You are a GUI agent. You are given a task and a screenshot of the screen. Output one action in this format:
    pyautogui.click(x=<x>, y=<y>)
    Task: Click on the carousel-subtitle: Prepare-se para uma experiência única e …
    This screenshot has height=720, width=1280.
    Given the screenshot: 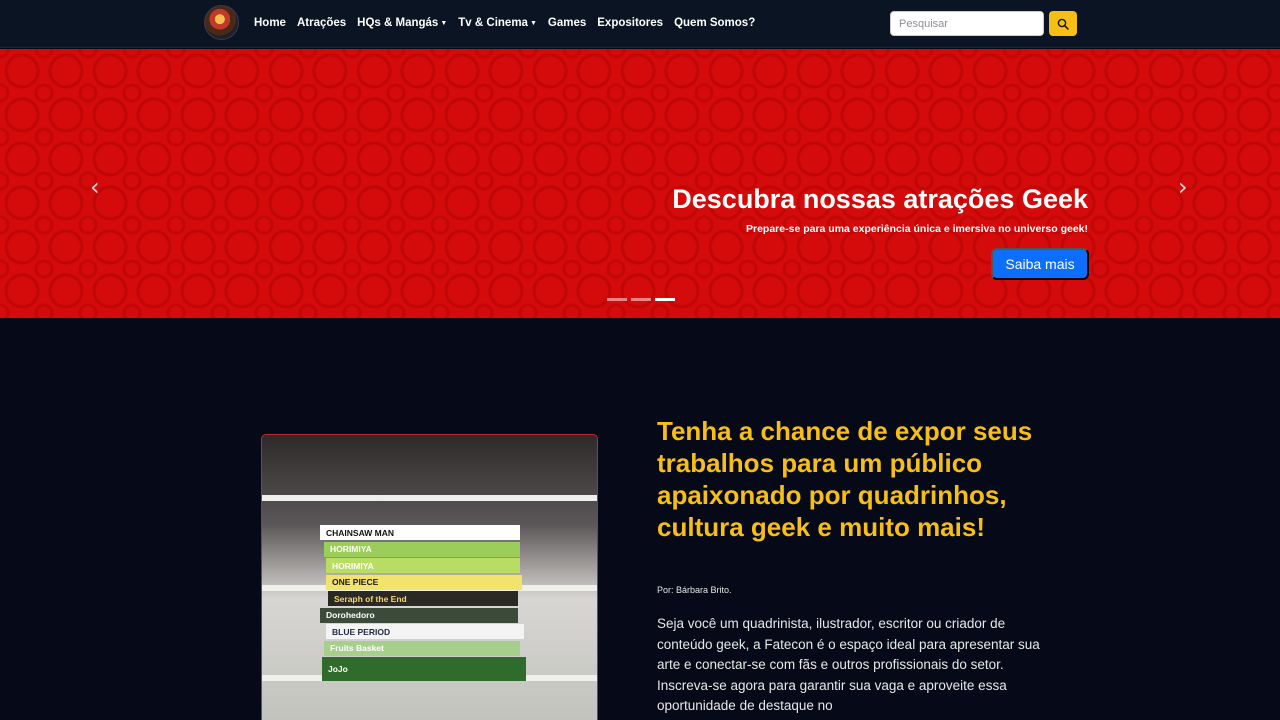 What is the action you would take?
    pyautogui.click(x=917, y=229)
    